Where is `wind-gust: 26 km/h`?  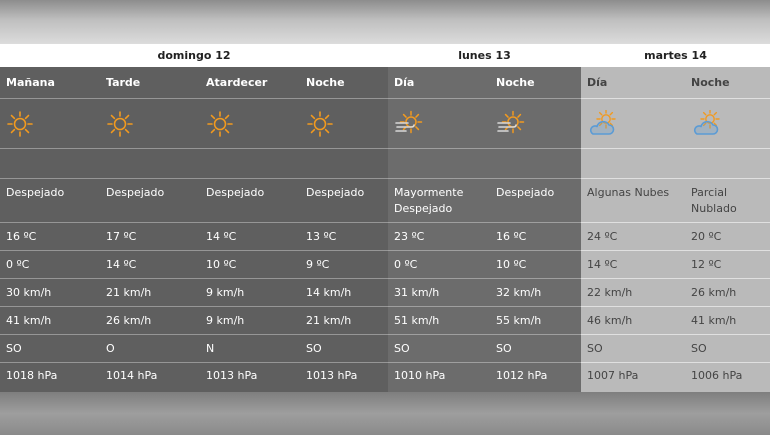 wind-gust: 26 km/h is located at coordinates (150, 320).